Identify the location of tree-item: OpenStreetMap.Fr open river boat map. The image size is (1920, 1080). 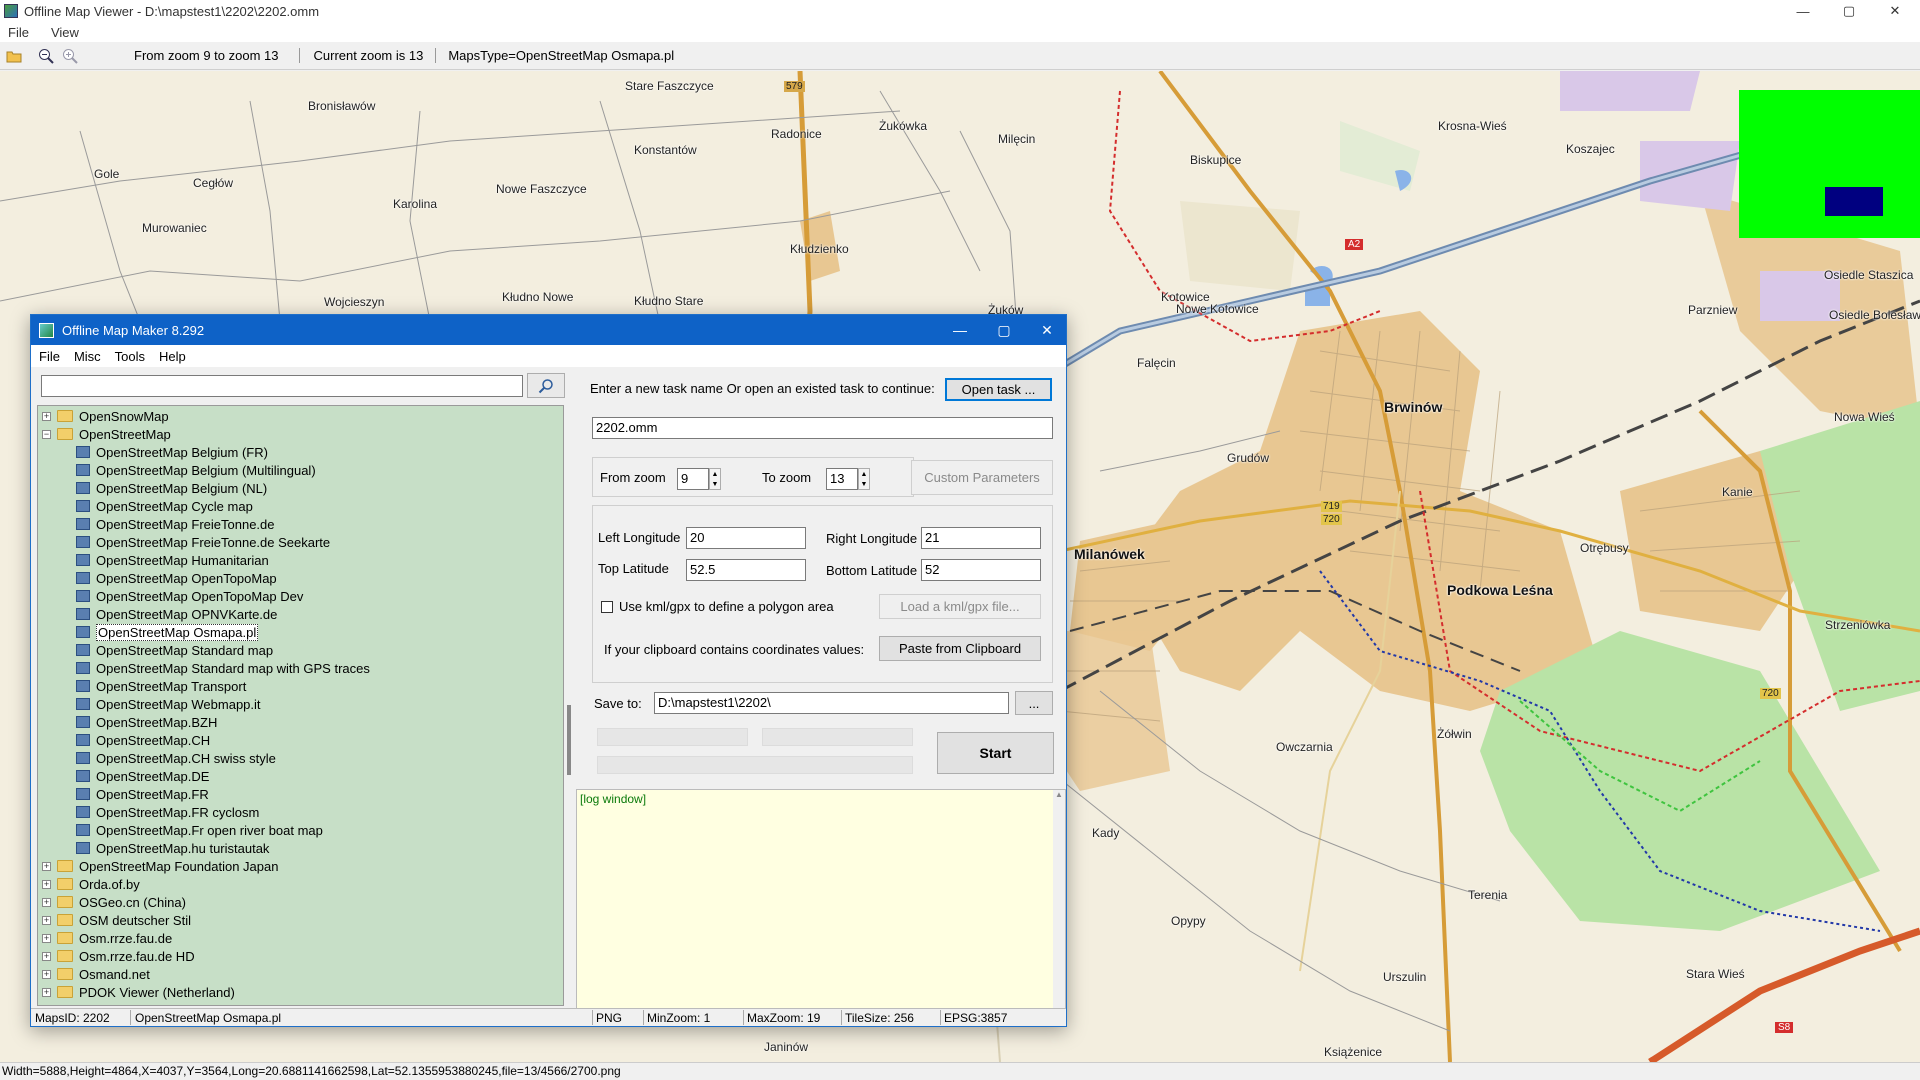
(199, 830).